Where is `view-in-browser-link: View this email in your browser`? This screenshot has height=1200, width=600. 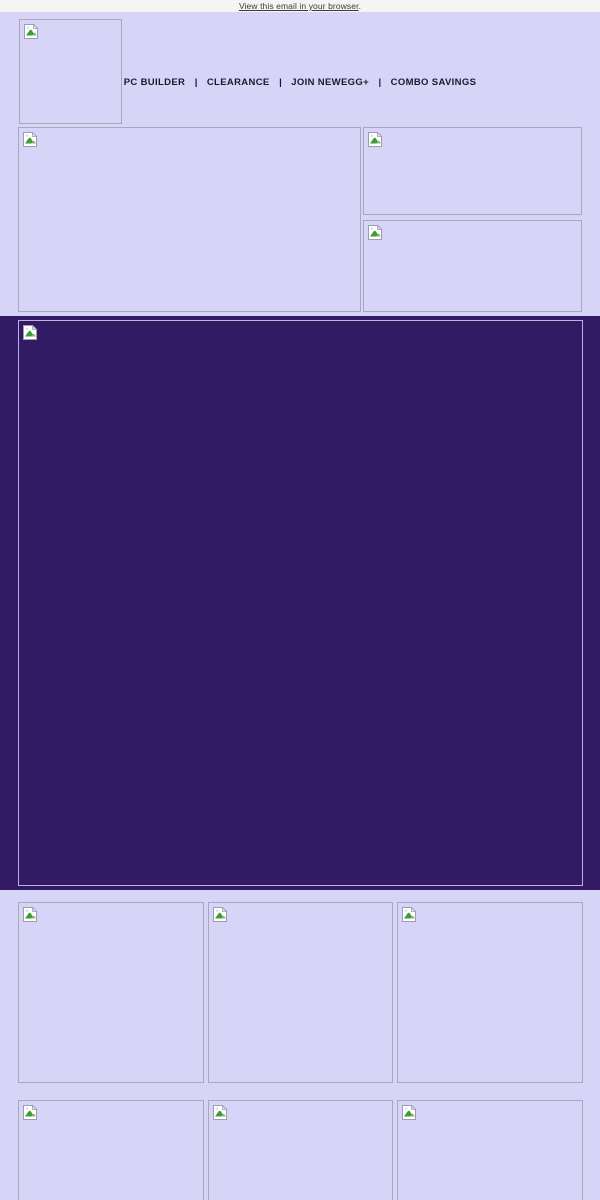 view-in-browser-link: View this email in your browser is located at coordinates (299, 6).